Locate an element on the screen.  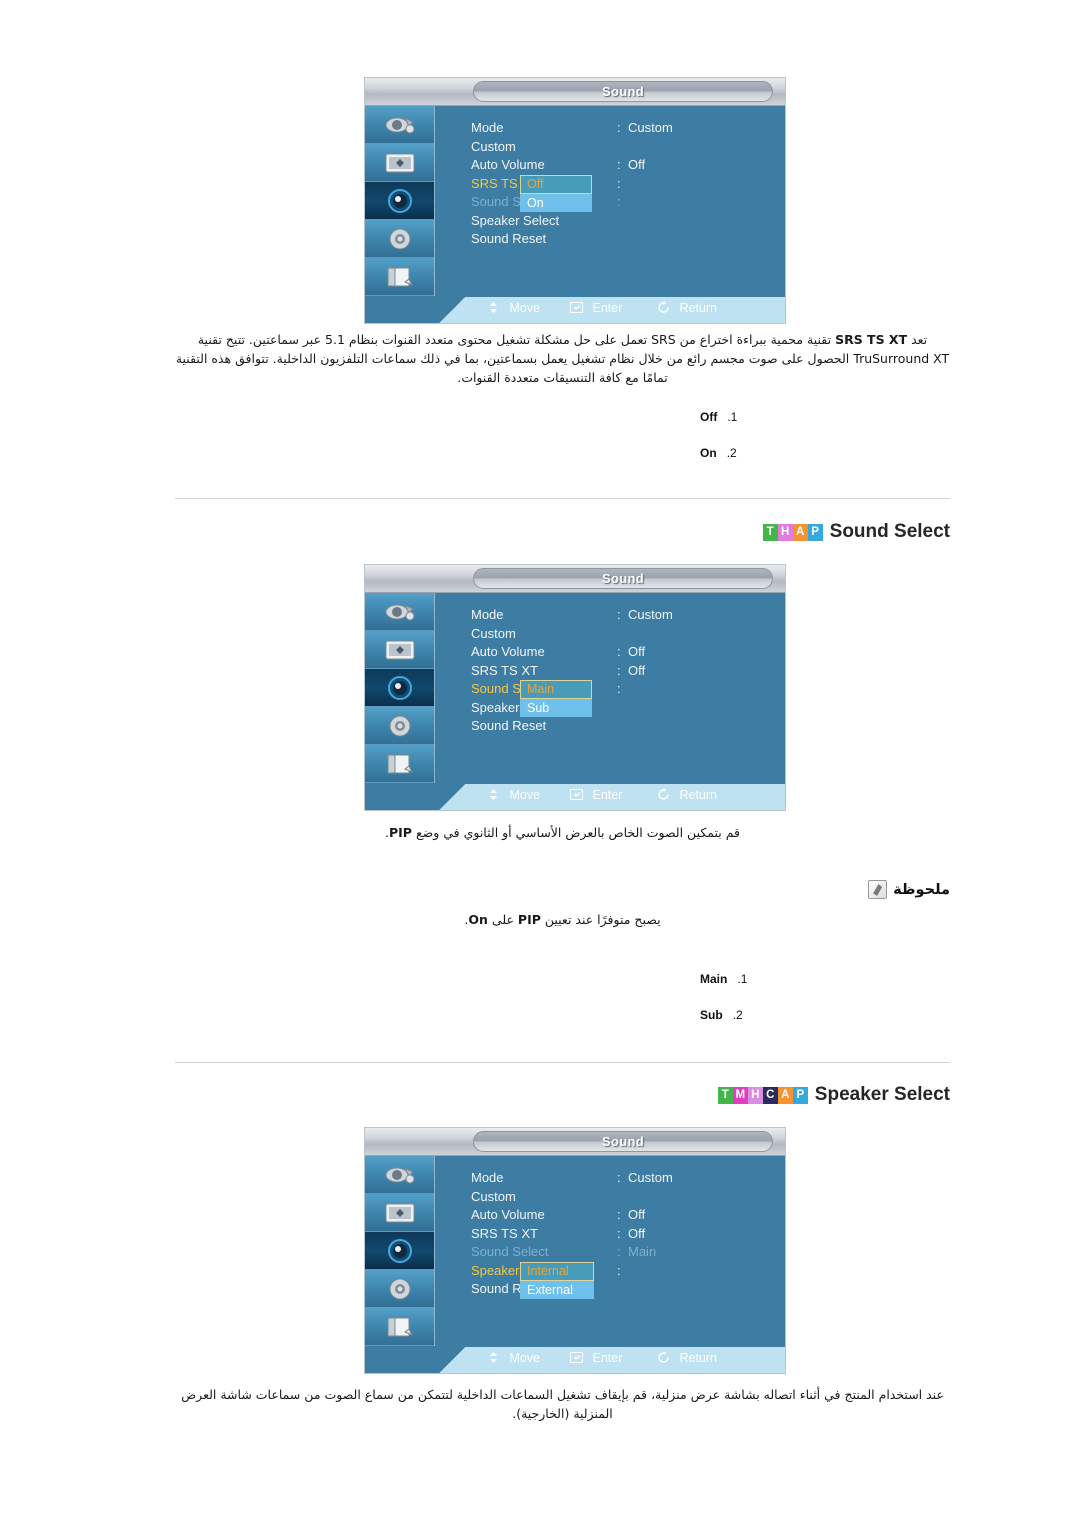
osd-footer-spacer is located at coordinates (402, 797).